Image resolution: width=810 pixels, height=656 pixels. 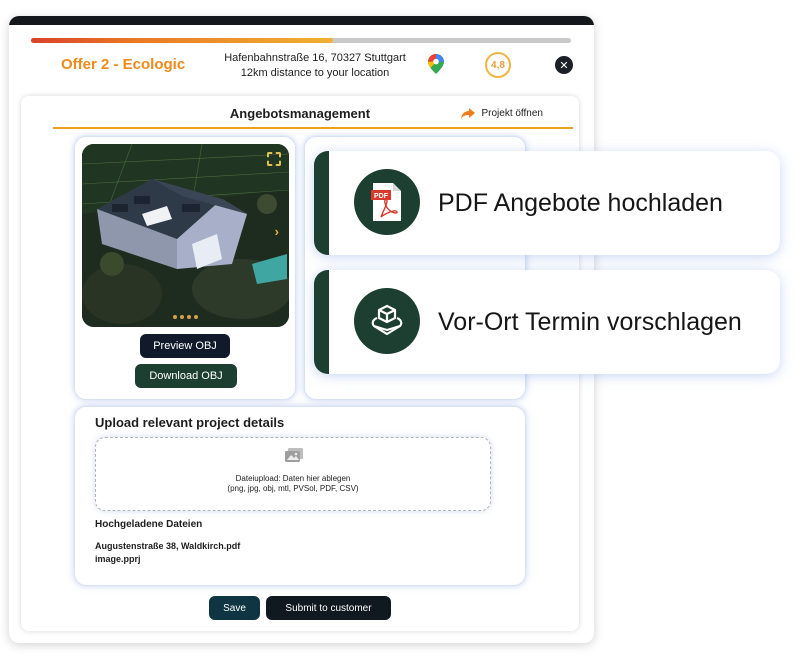 I want to click on progress-bar, so click(x=301, y=40).